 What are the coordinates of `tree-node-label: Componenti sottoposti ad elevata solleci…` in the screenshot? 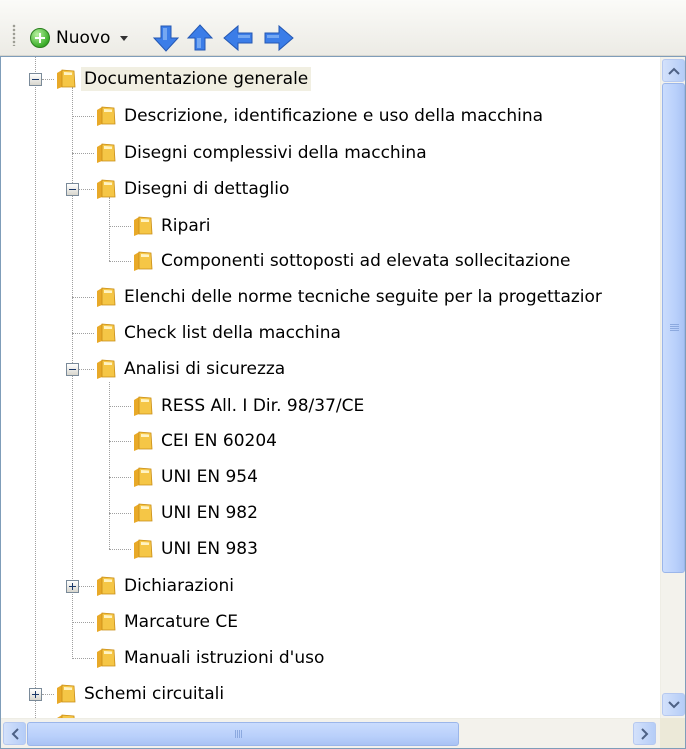 It's located at (366, 261).